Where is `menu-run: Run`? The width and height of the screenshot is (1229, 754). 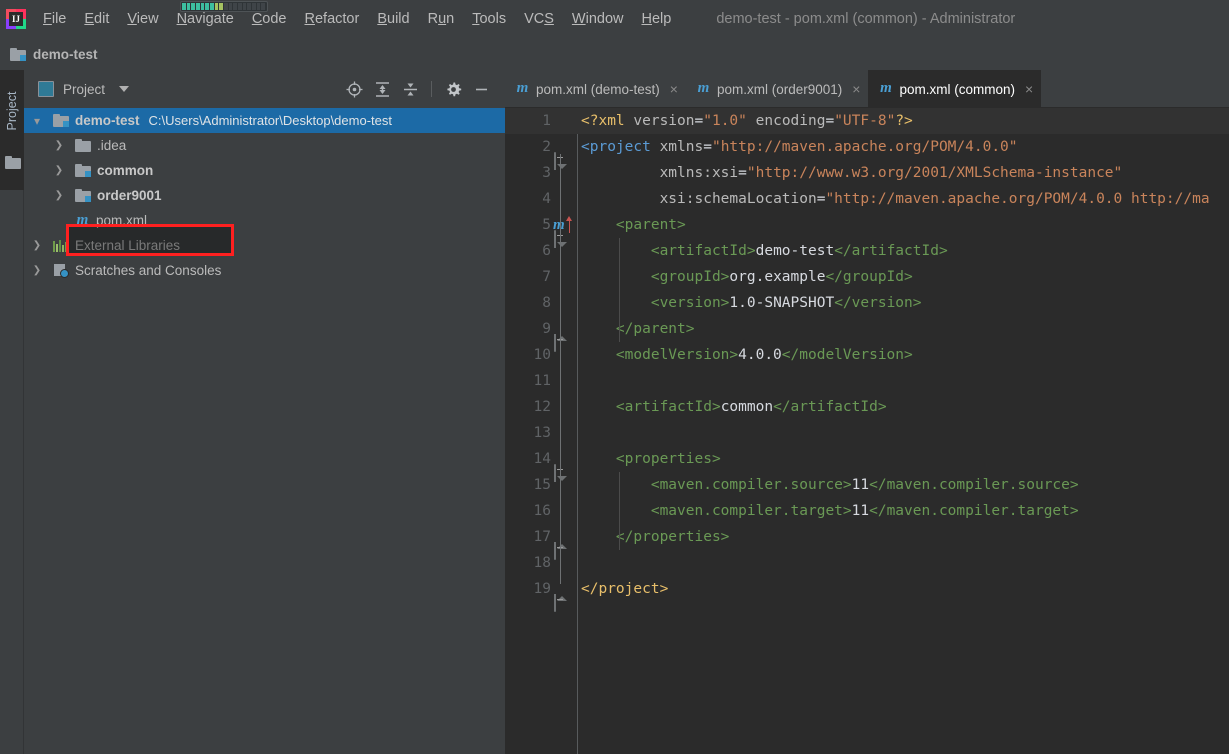
menu-run: Run is located at coordinates (441, 19).